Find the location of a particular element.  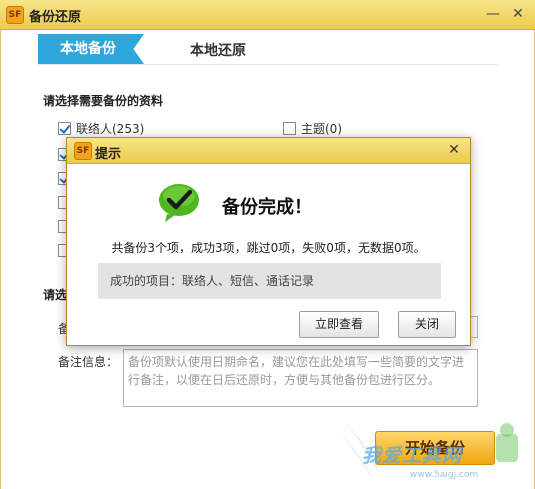

checkbox-theme: 主题(0) is located at coordinates (312, 128).